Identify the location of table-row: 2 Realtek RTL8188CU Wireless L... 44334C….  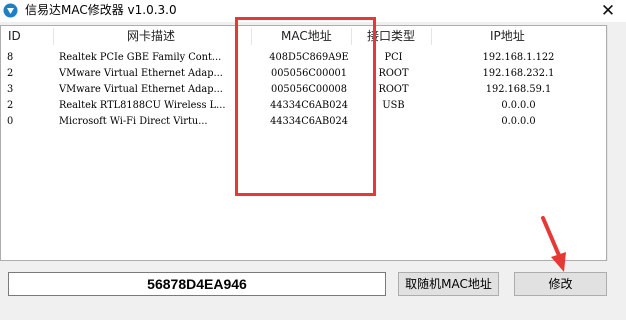
(303, 106).